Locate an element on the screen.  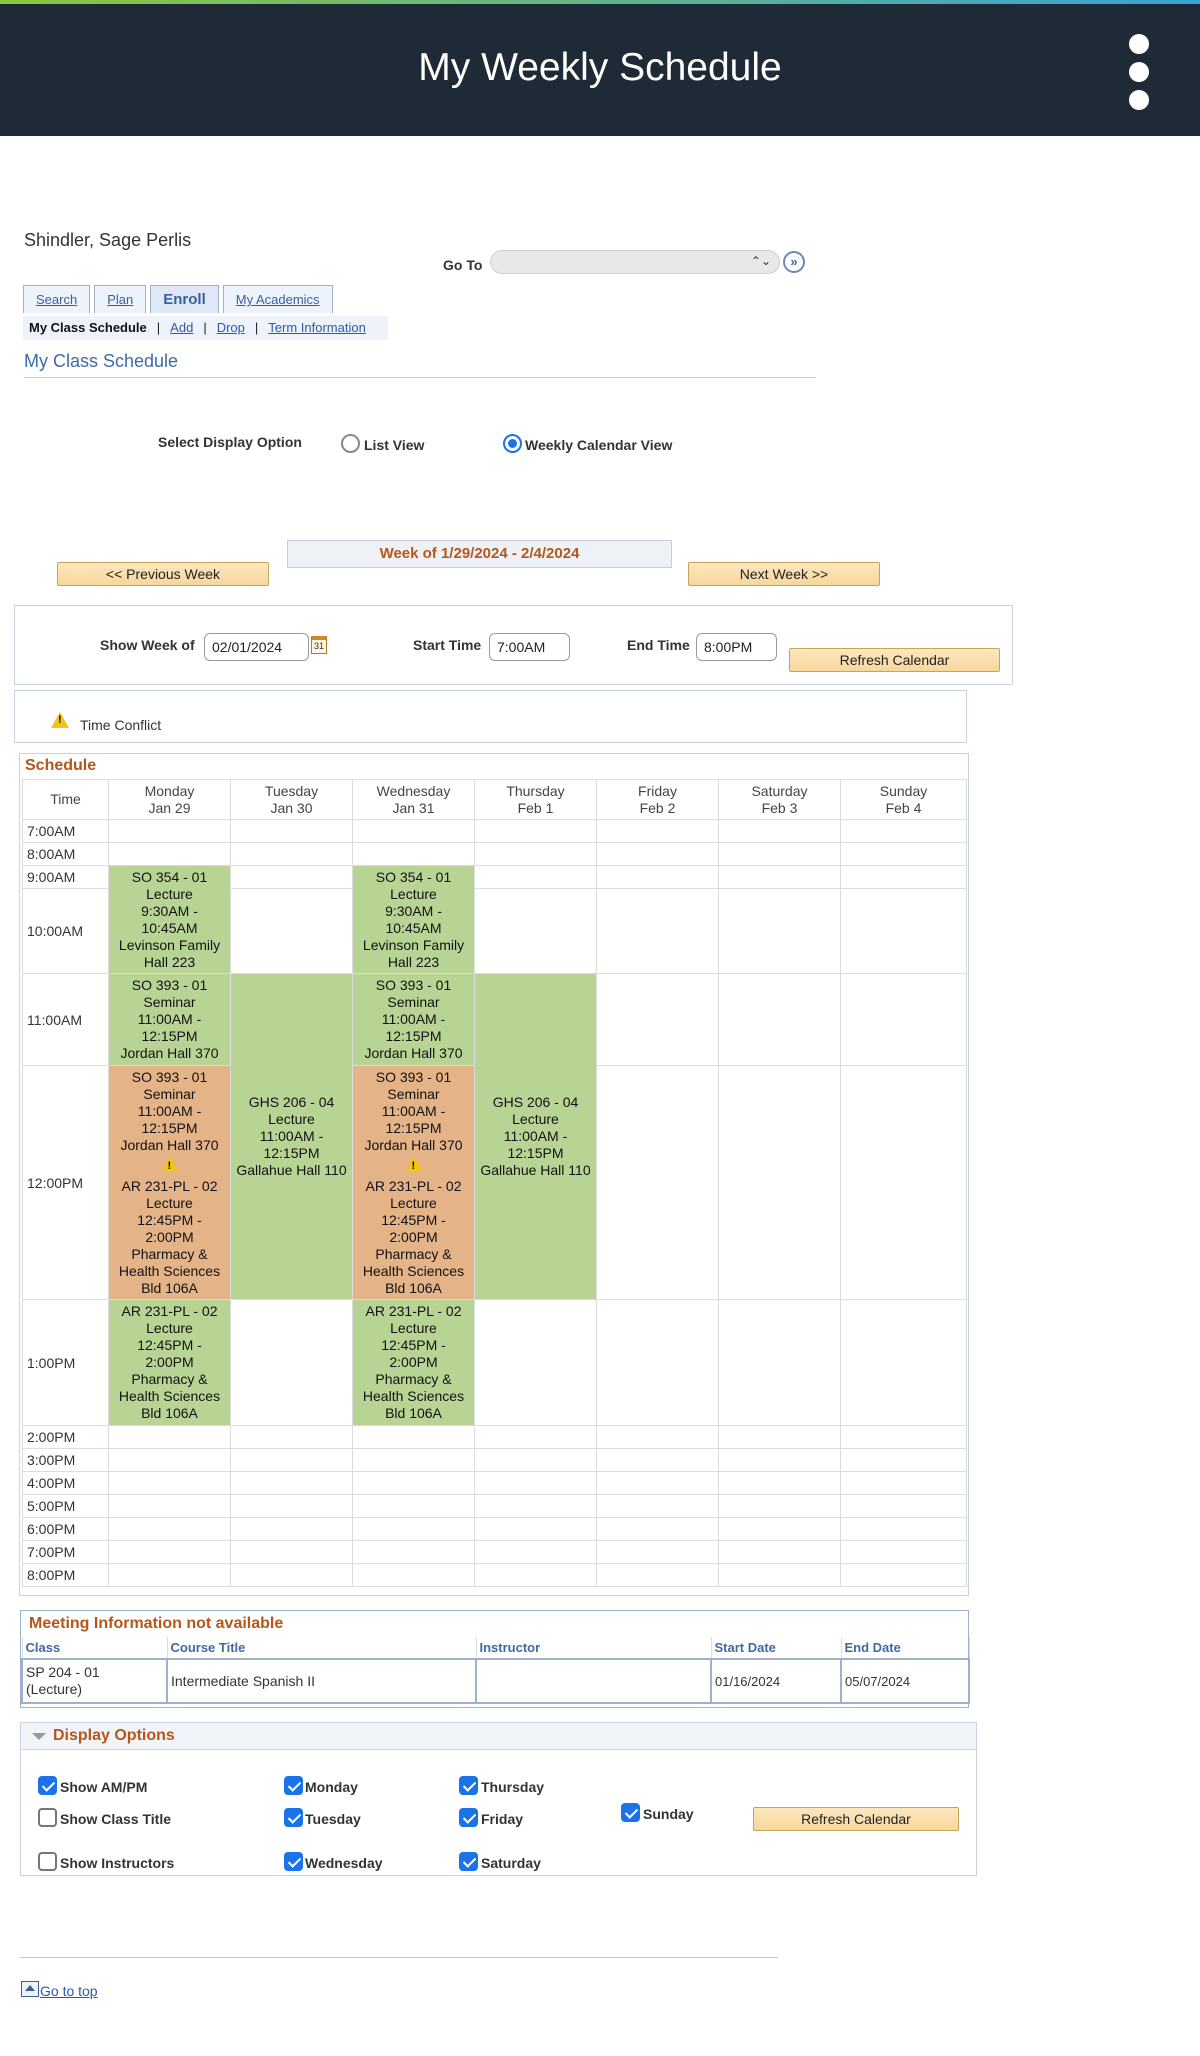
weekly-calendar-view-radio is located at coordinates (512, 443).